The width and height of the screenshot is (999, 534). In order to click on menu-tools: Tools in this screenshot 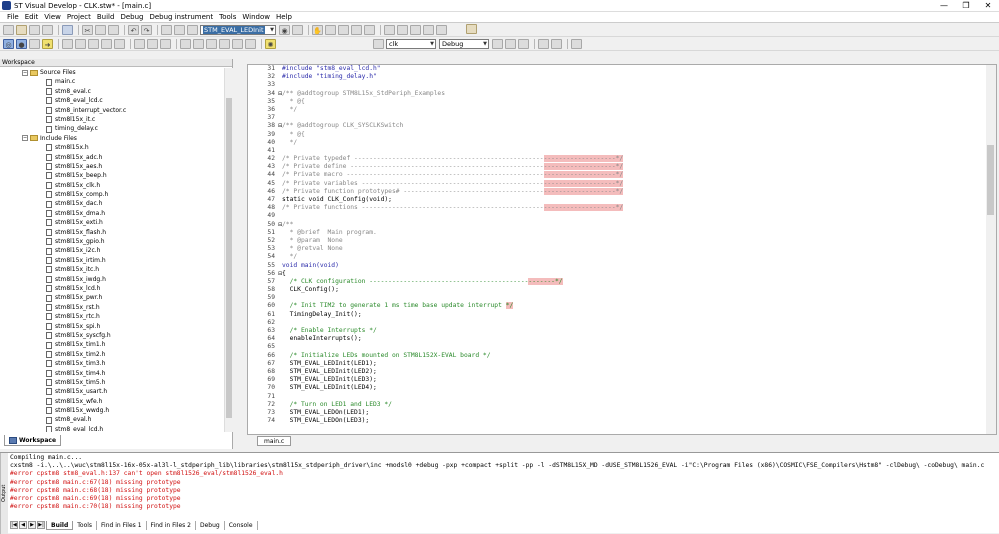, I will do `click(227, 17)`.